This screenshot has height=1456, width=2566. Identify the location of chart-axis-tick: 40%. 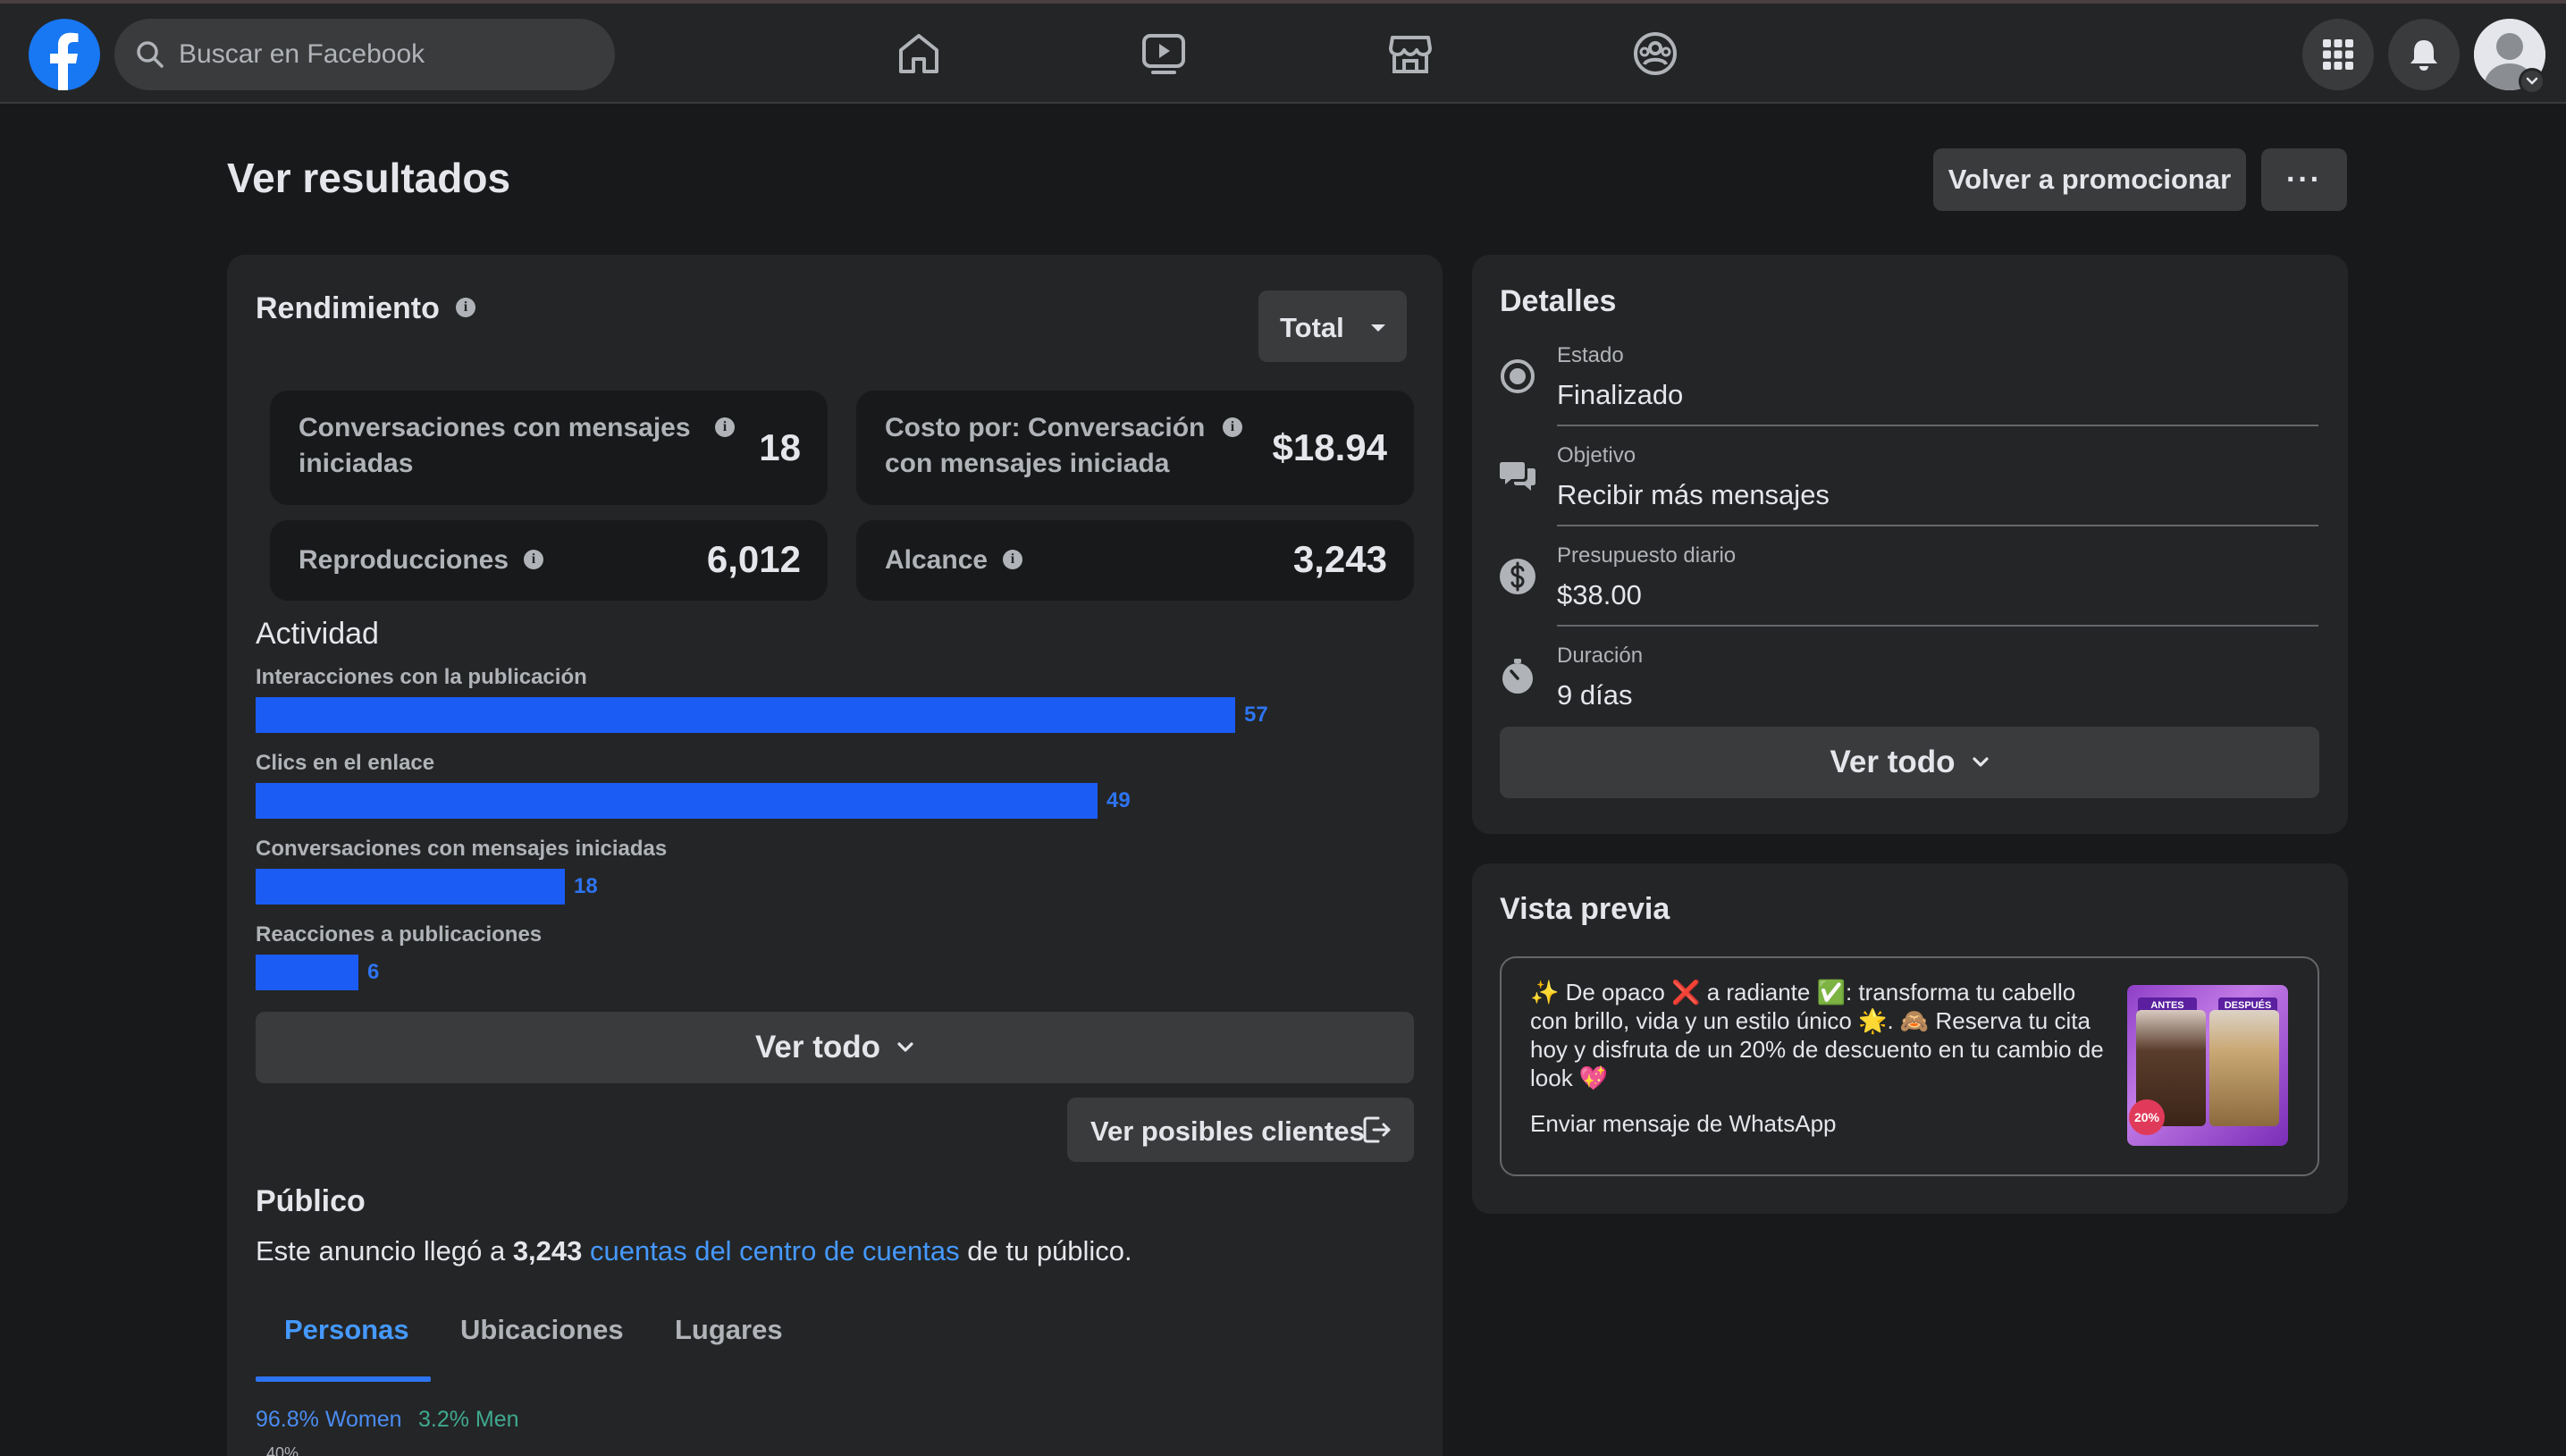
(282, 1450).